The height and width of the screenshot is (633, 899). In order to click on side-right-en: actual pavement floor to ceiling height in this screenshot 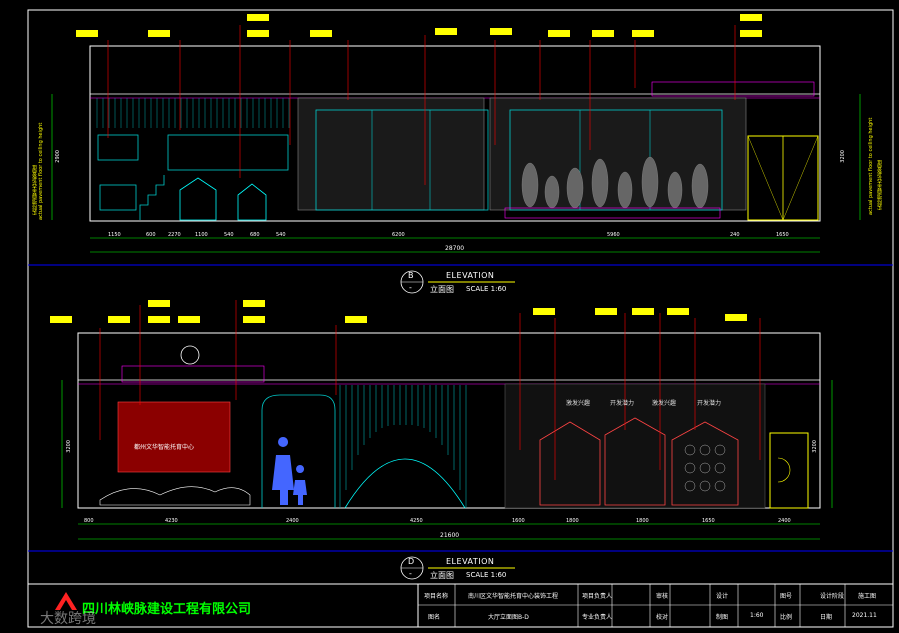, I will do `click(871, 166)`.